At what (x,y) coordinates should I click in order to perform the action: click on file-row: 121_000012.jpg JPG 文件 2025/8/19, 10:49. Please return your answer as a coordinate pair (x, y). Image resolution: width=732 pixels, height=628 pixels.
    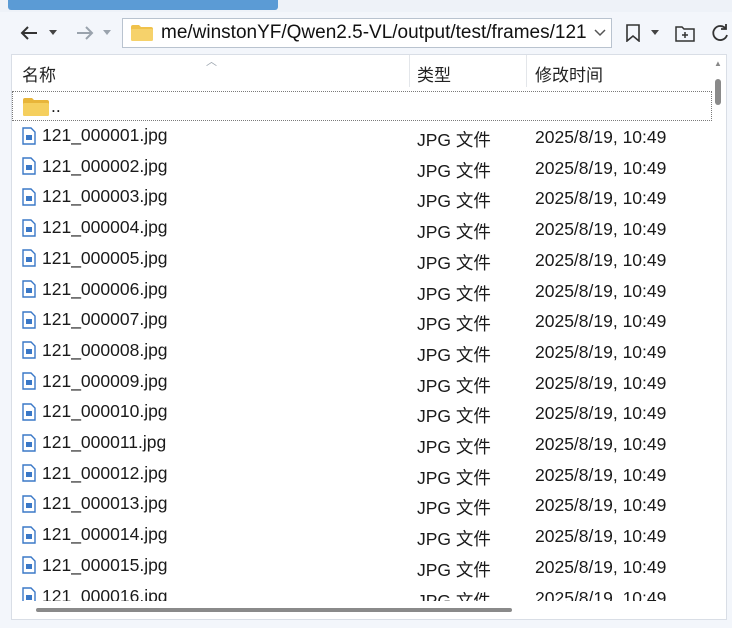
    Looking at the image, I should click on (362, 474).